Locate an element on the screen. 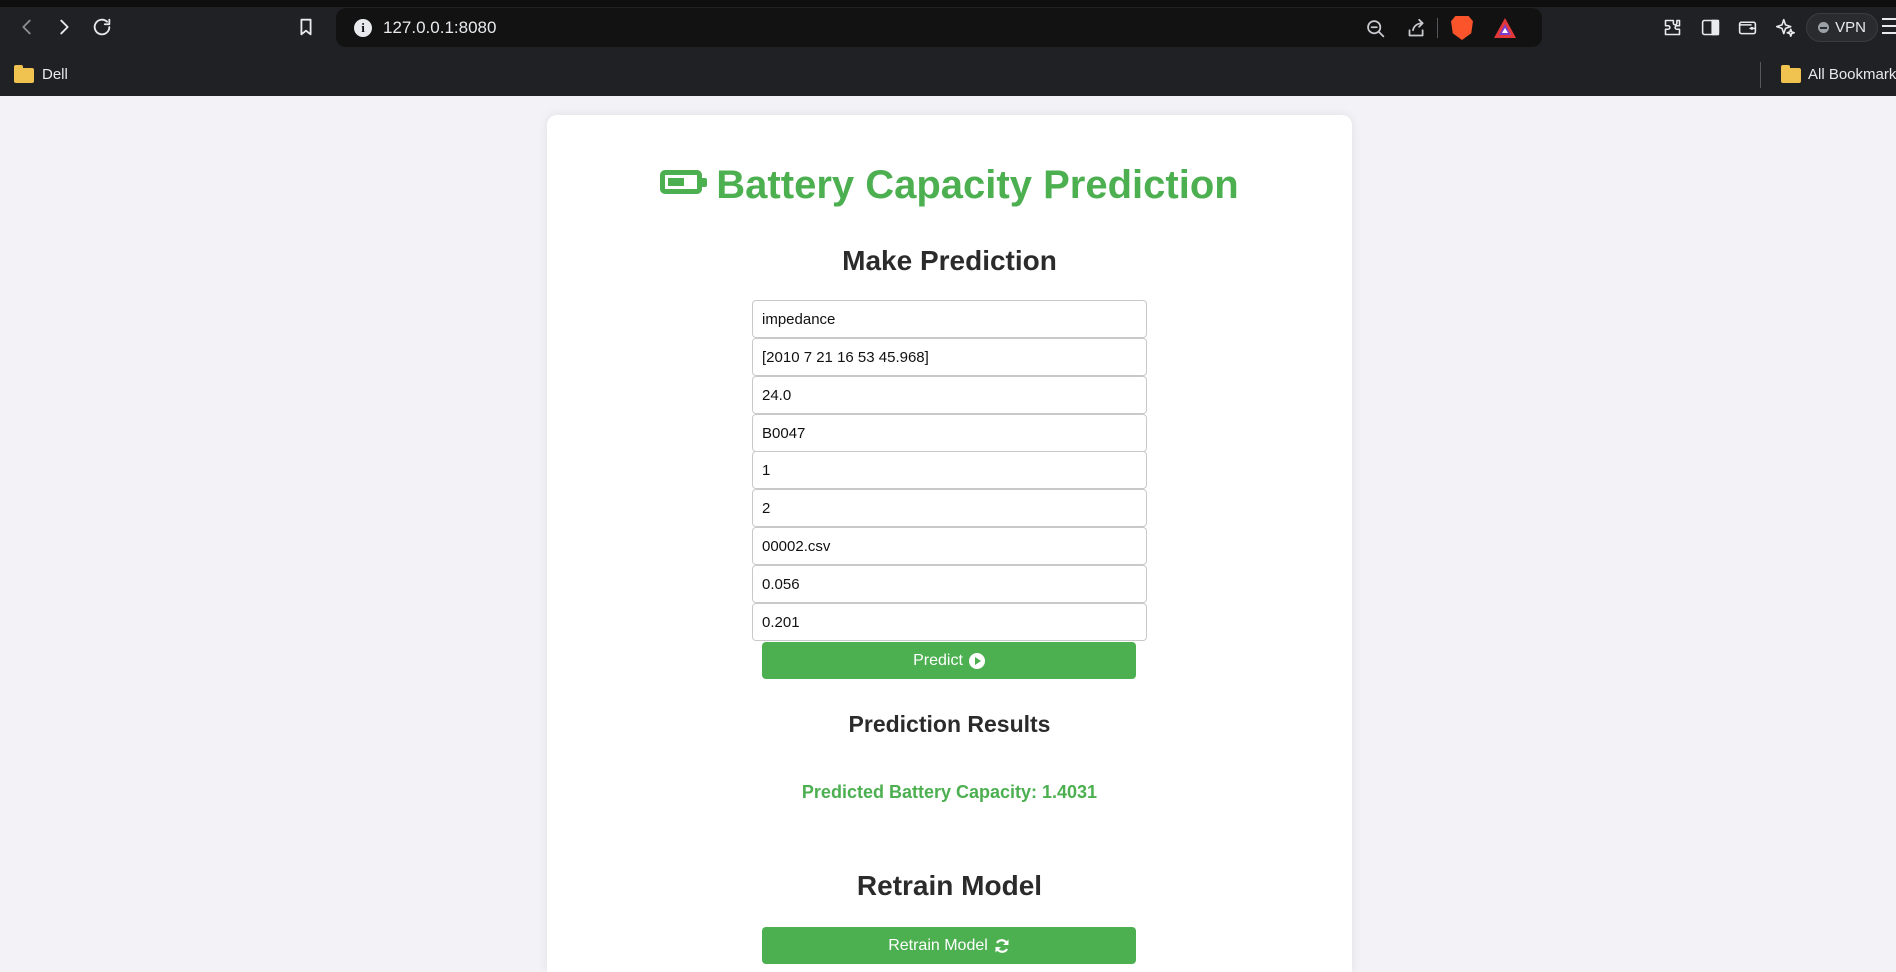  retrain-heading: Retrain Model is located at coordinates (949, 885).